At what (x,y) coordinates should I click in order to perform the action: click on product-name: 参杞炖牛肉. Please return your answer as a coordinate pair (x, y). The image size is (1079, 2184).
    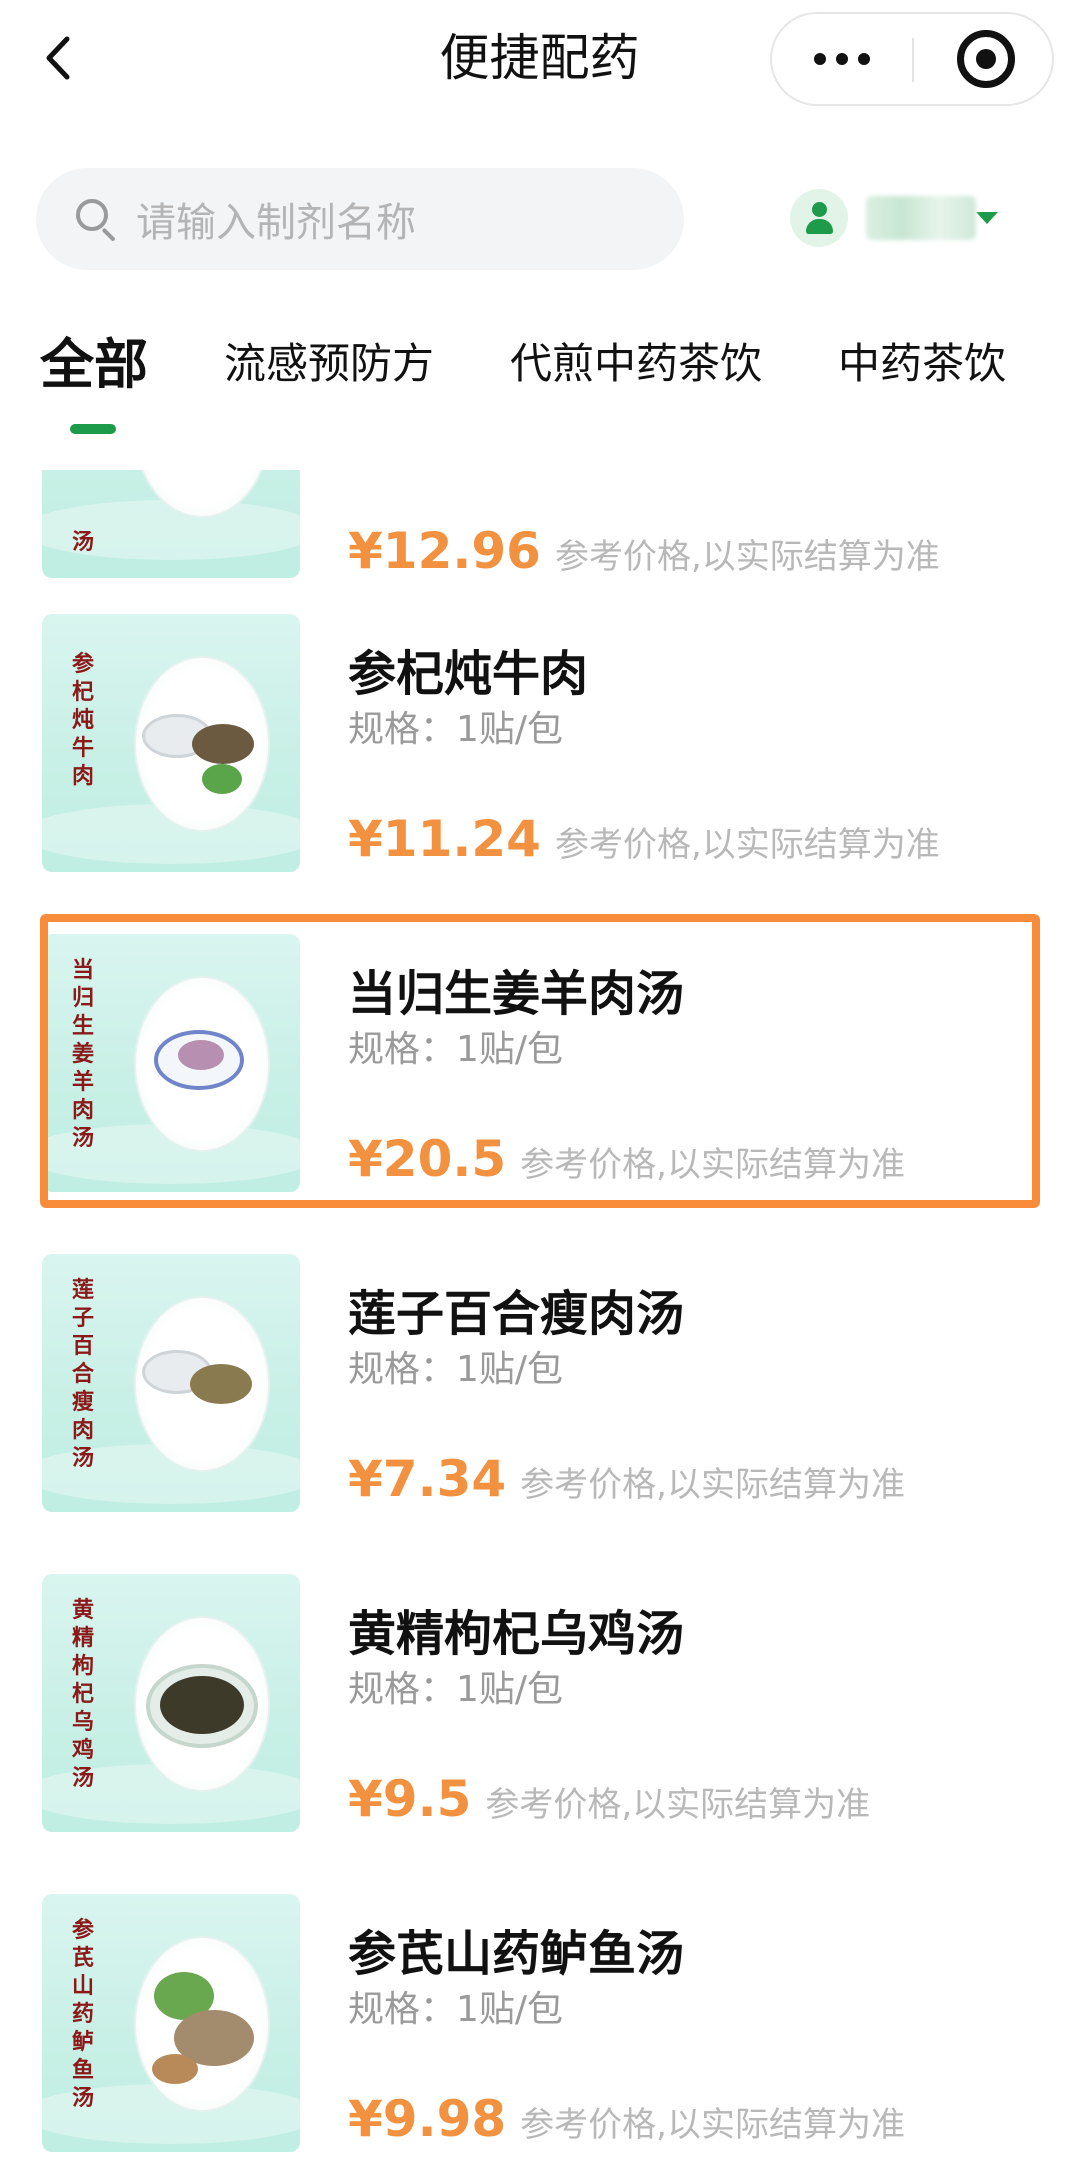
    Looking at the image, I should click on (468, 674).